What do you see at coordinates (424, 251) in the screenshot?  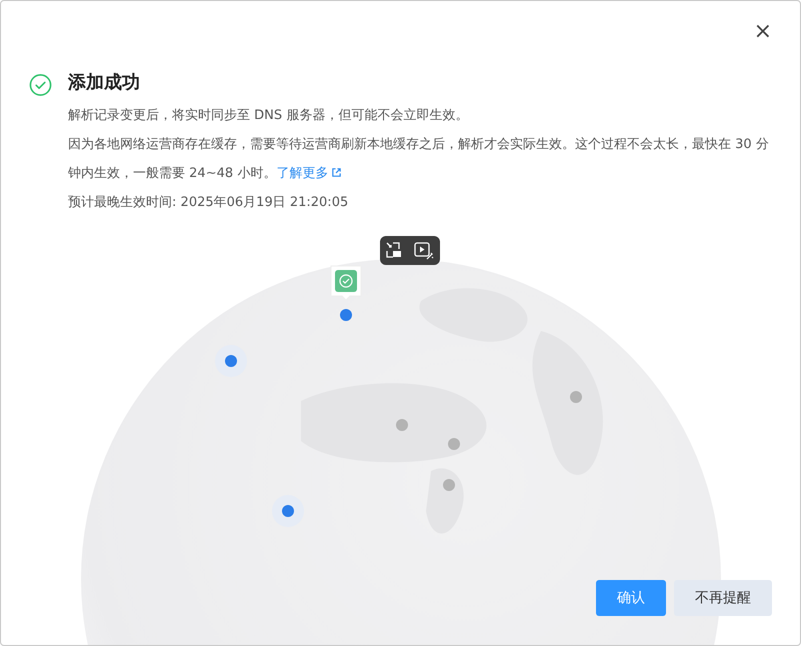 I see `video-play-icon` at bounding box center [424, 251].